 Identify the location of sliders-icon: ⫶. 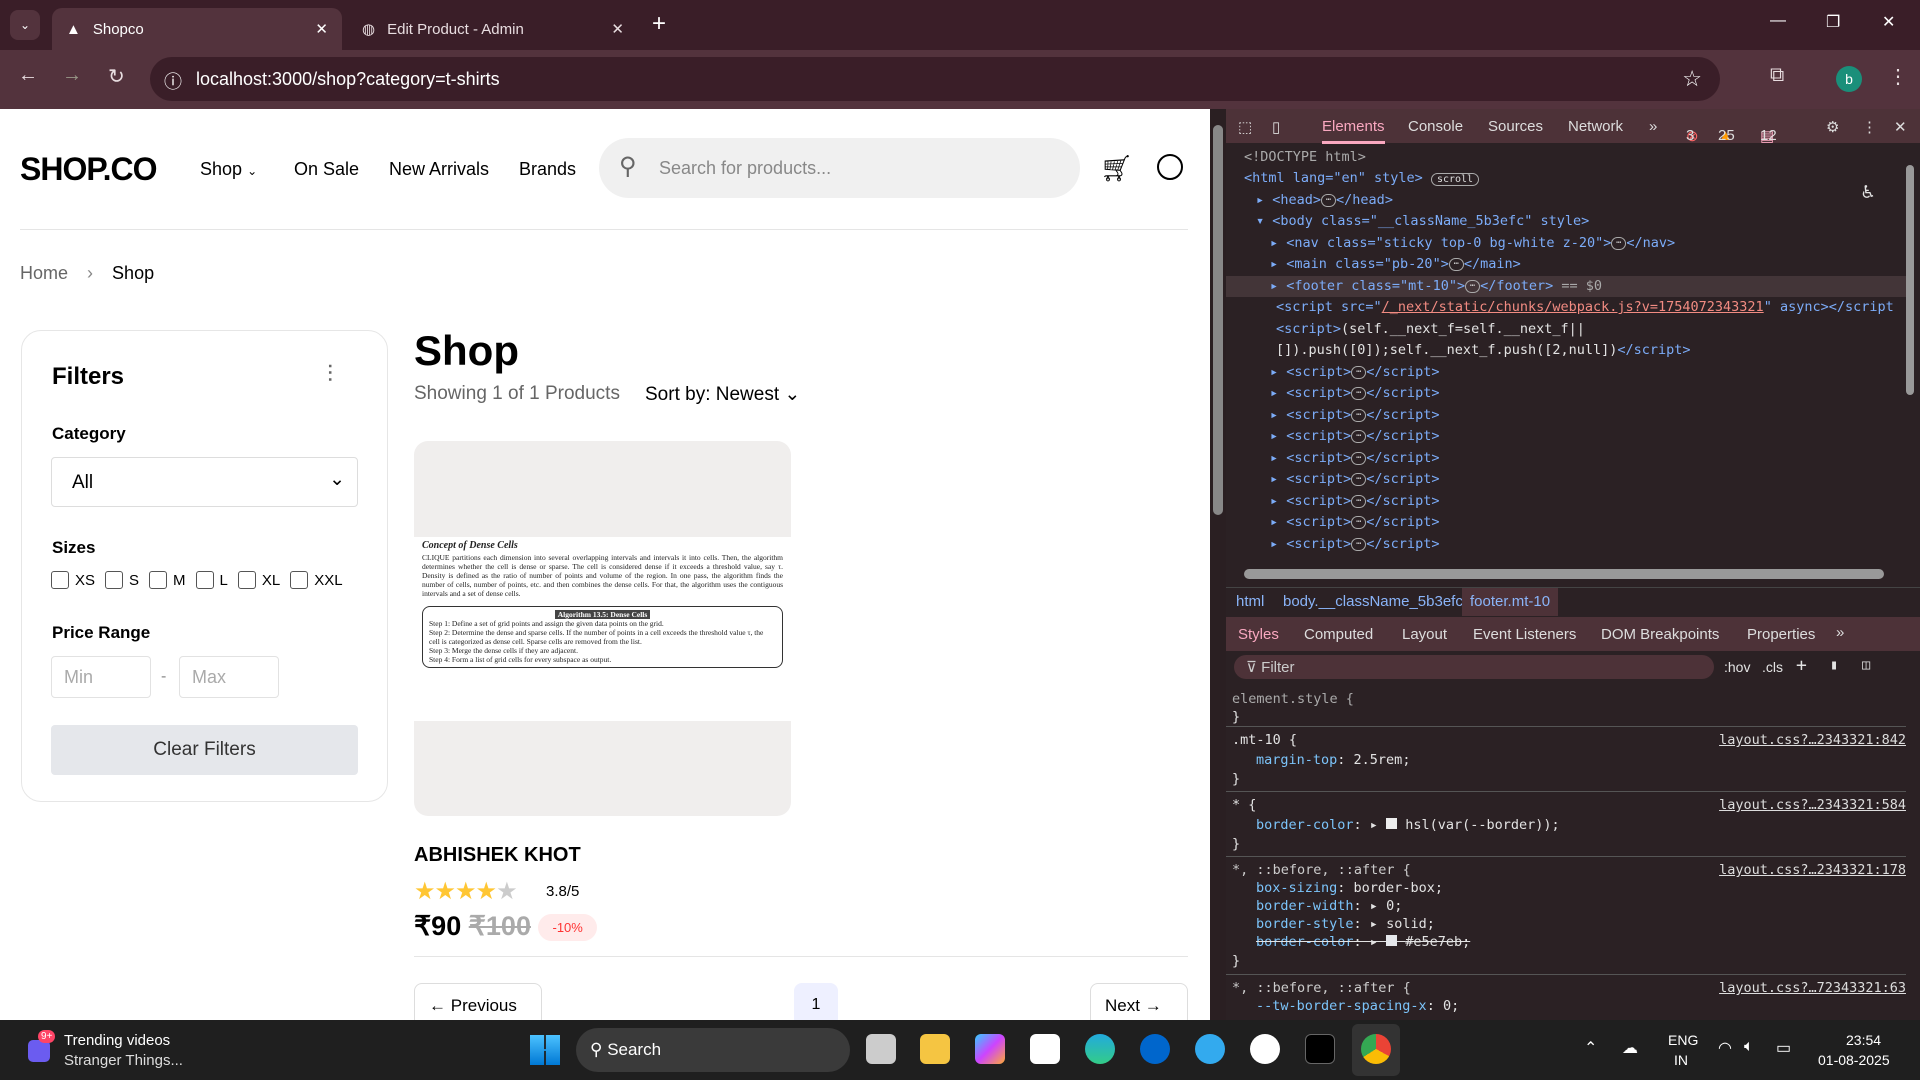
(330, 375).